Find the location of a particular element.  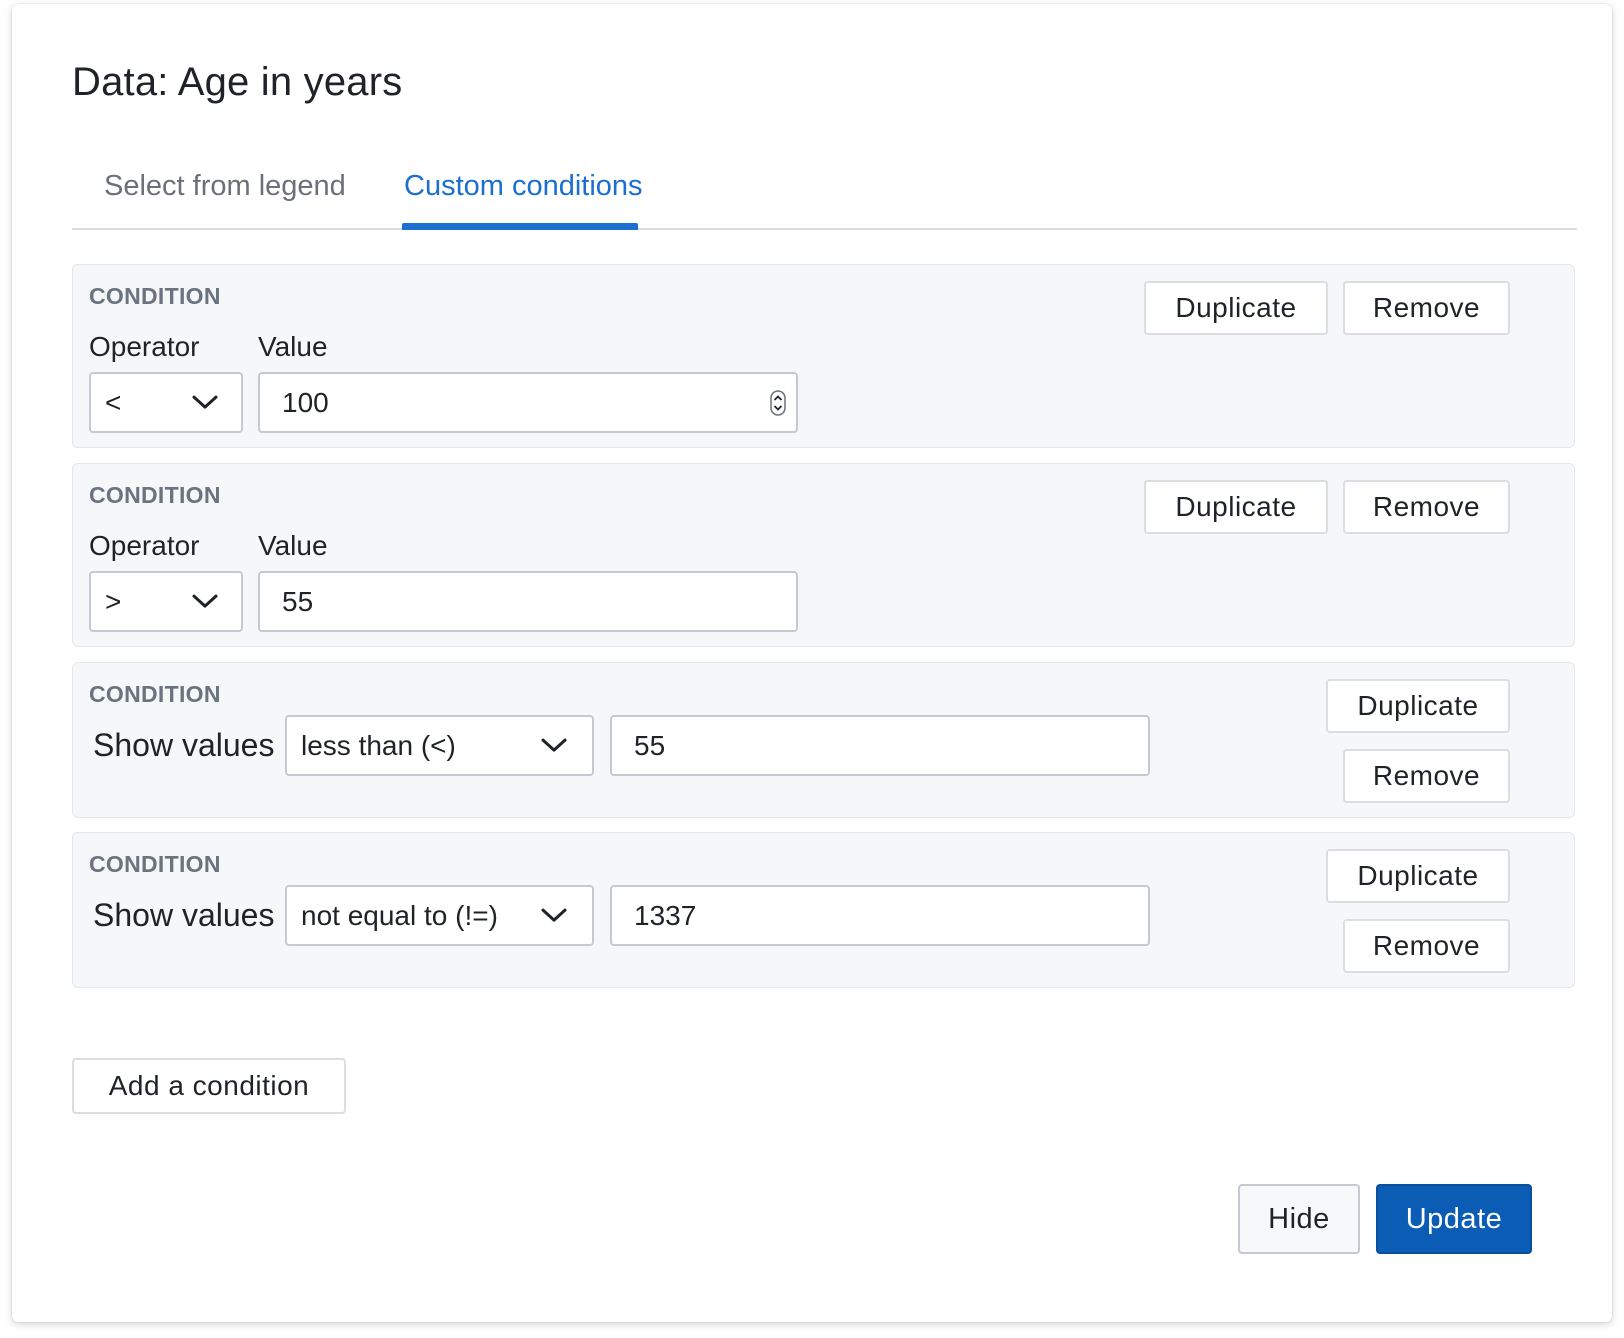

operator-select: > is located at coordinates (166, 601).